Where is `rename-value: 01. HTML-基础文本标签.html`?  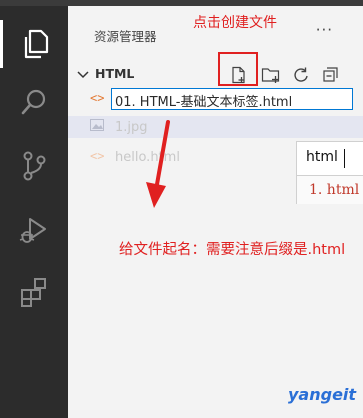
rename-value: 01. HTML-基础文本标签.html is located at coordinates (204, 102).